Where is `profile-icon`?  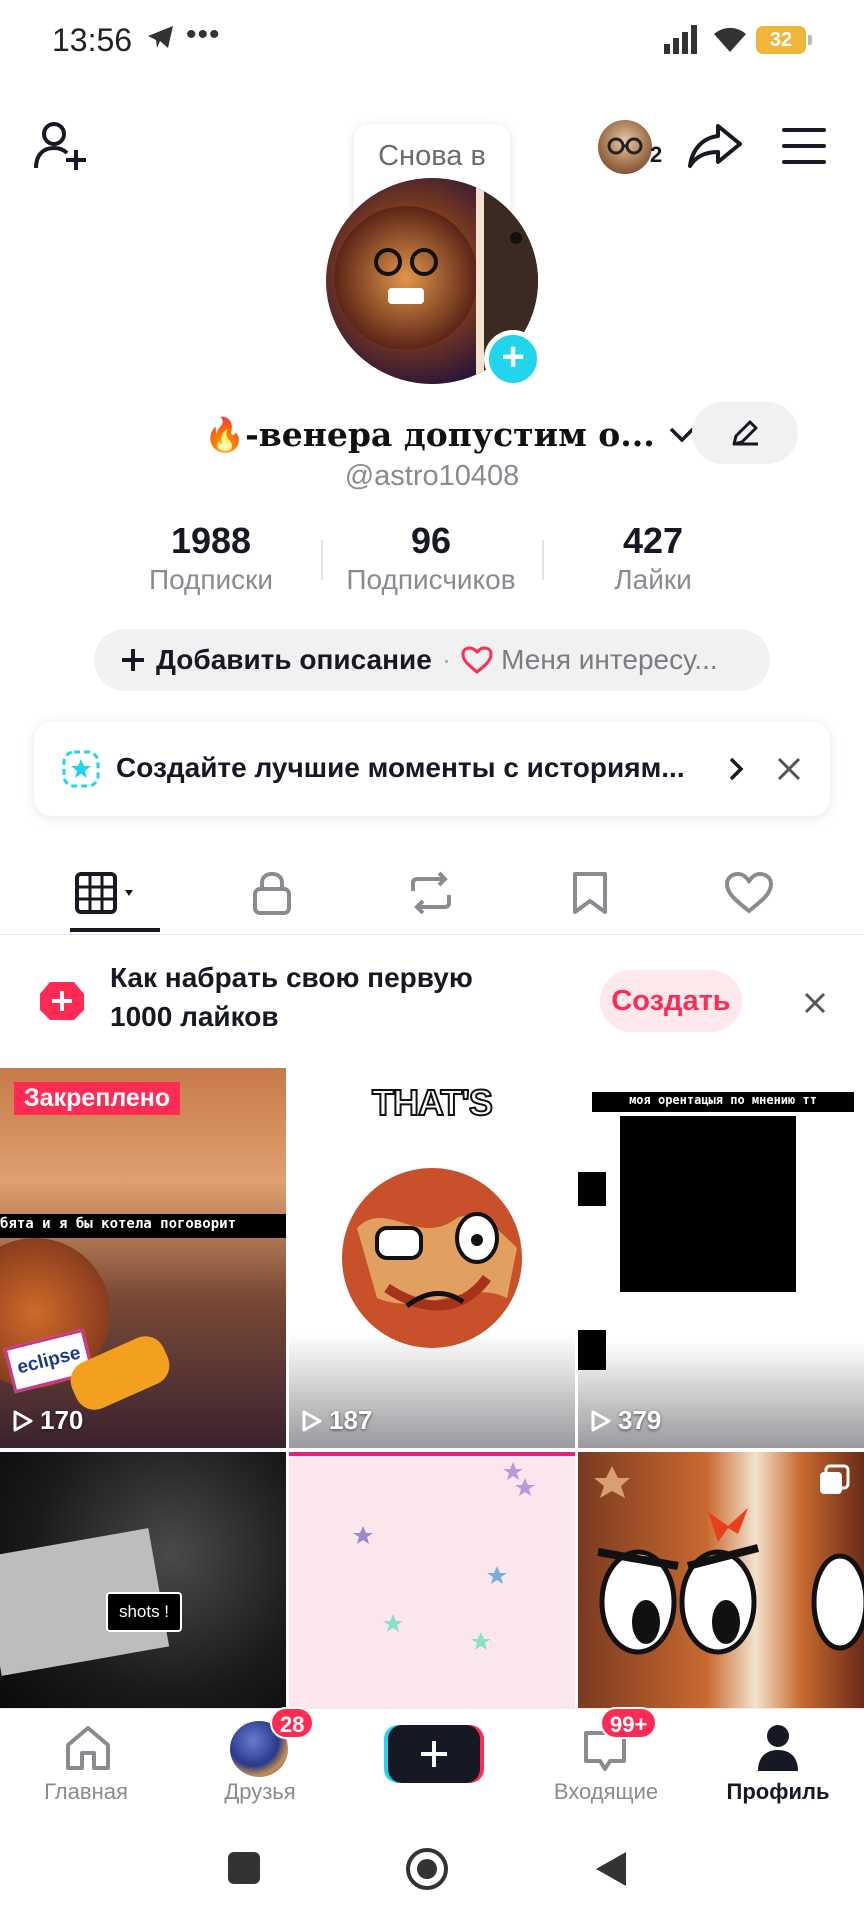 profile-icon is located at coordinates (778, 1748).